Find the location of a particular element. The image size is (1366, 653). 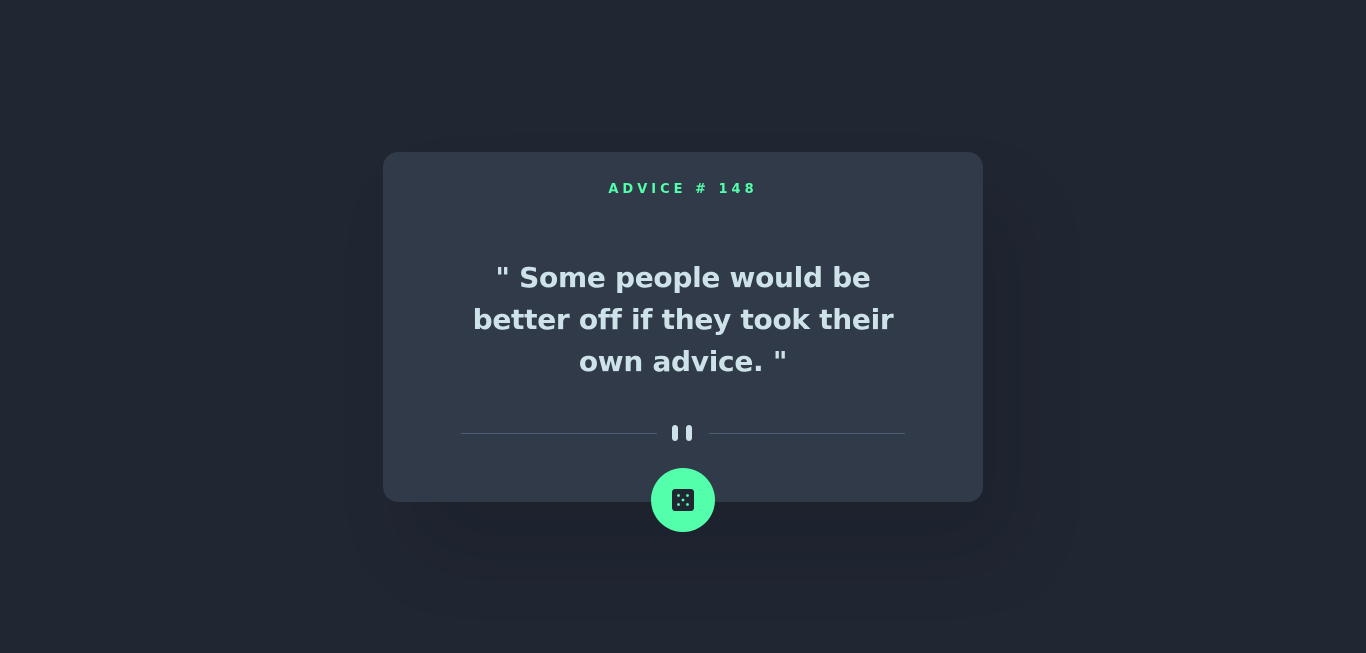

advice-id: ADVICE # 148 is located at coordinates (683, 189).